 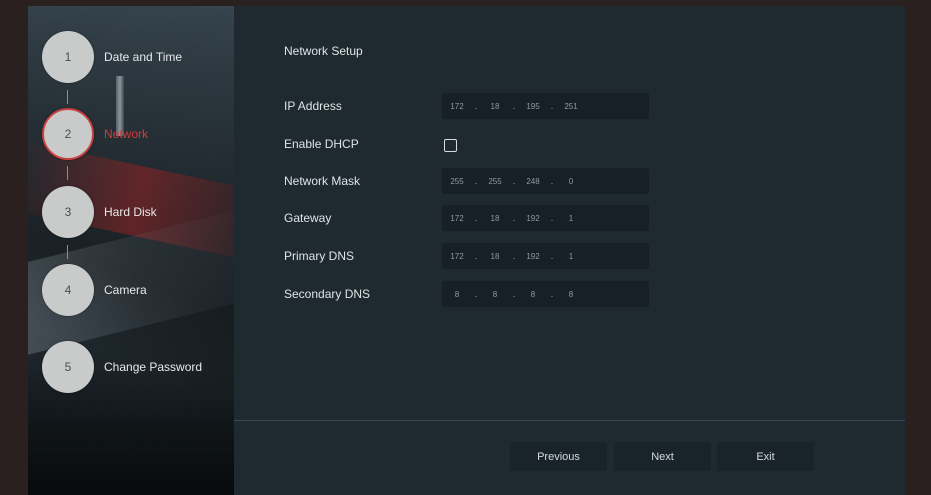 I want to click on step-number-badge: 2, so click(x=68, y=134).